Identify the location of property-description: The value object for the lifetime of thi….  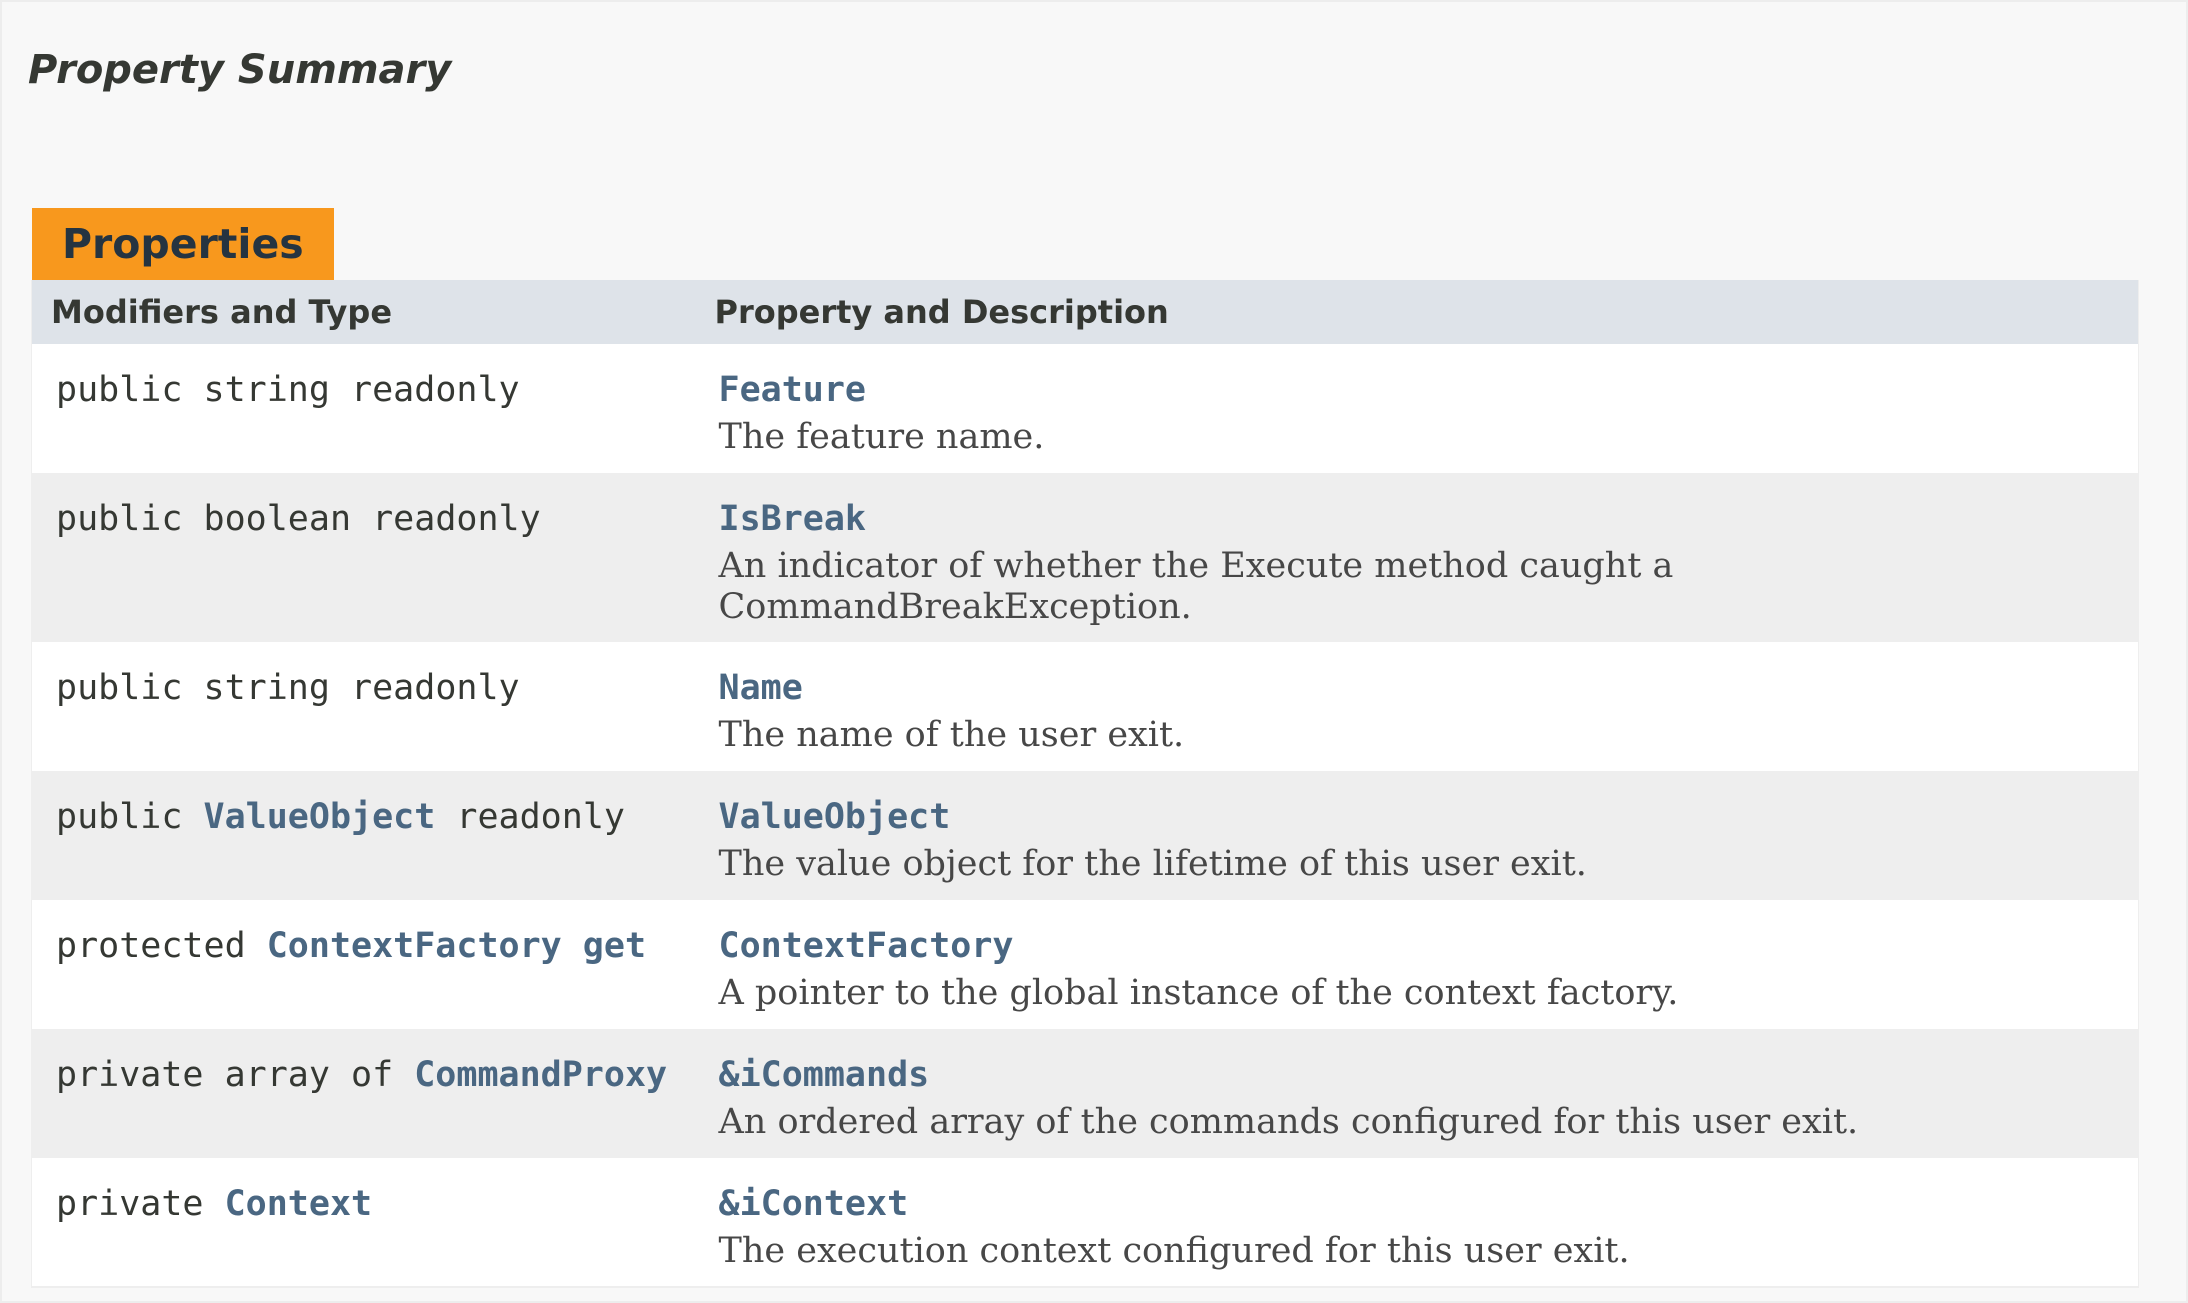
(1152, 864).